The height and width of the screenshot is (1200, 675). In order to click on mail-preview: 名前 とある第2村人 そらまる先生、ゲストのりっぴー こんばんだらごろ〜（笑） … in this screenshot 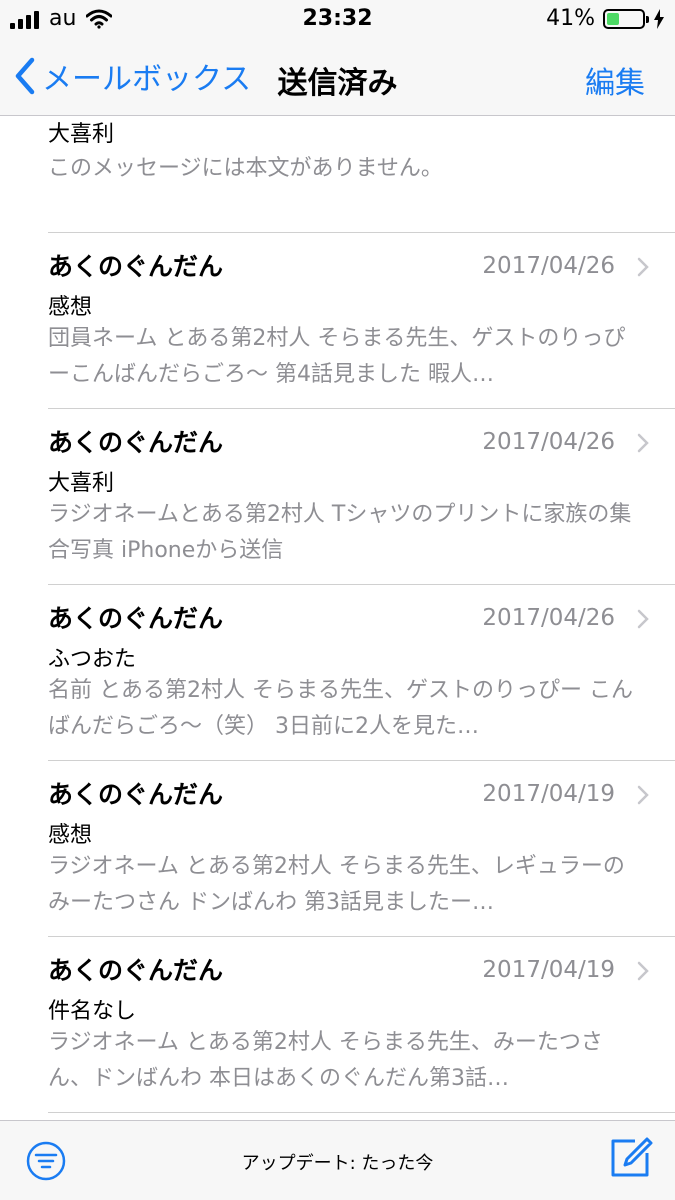, I will do `click(340, 708)`.